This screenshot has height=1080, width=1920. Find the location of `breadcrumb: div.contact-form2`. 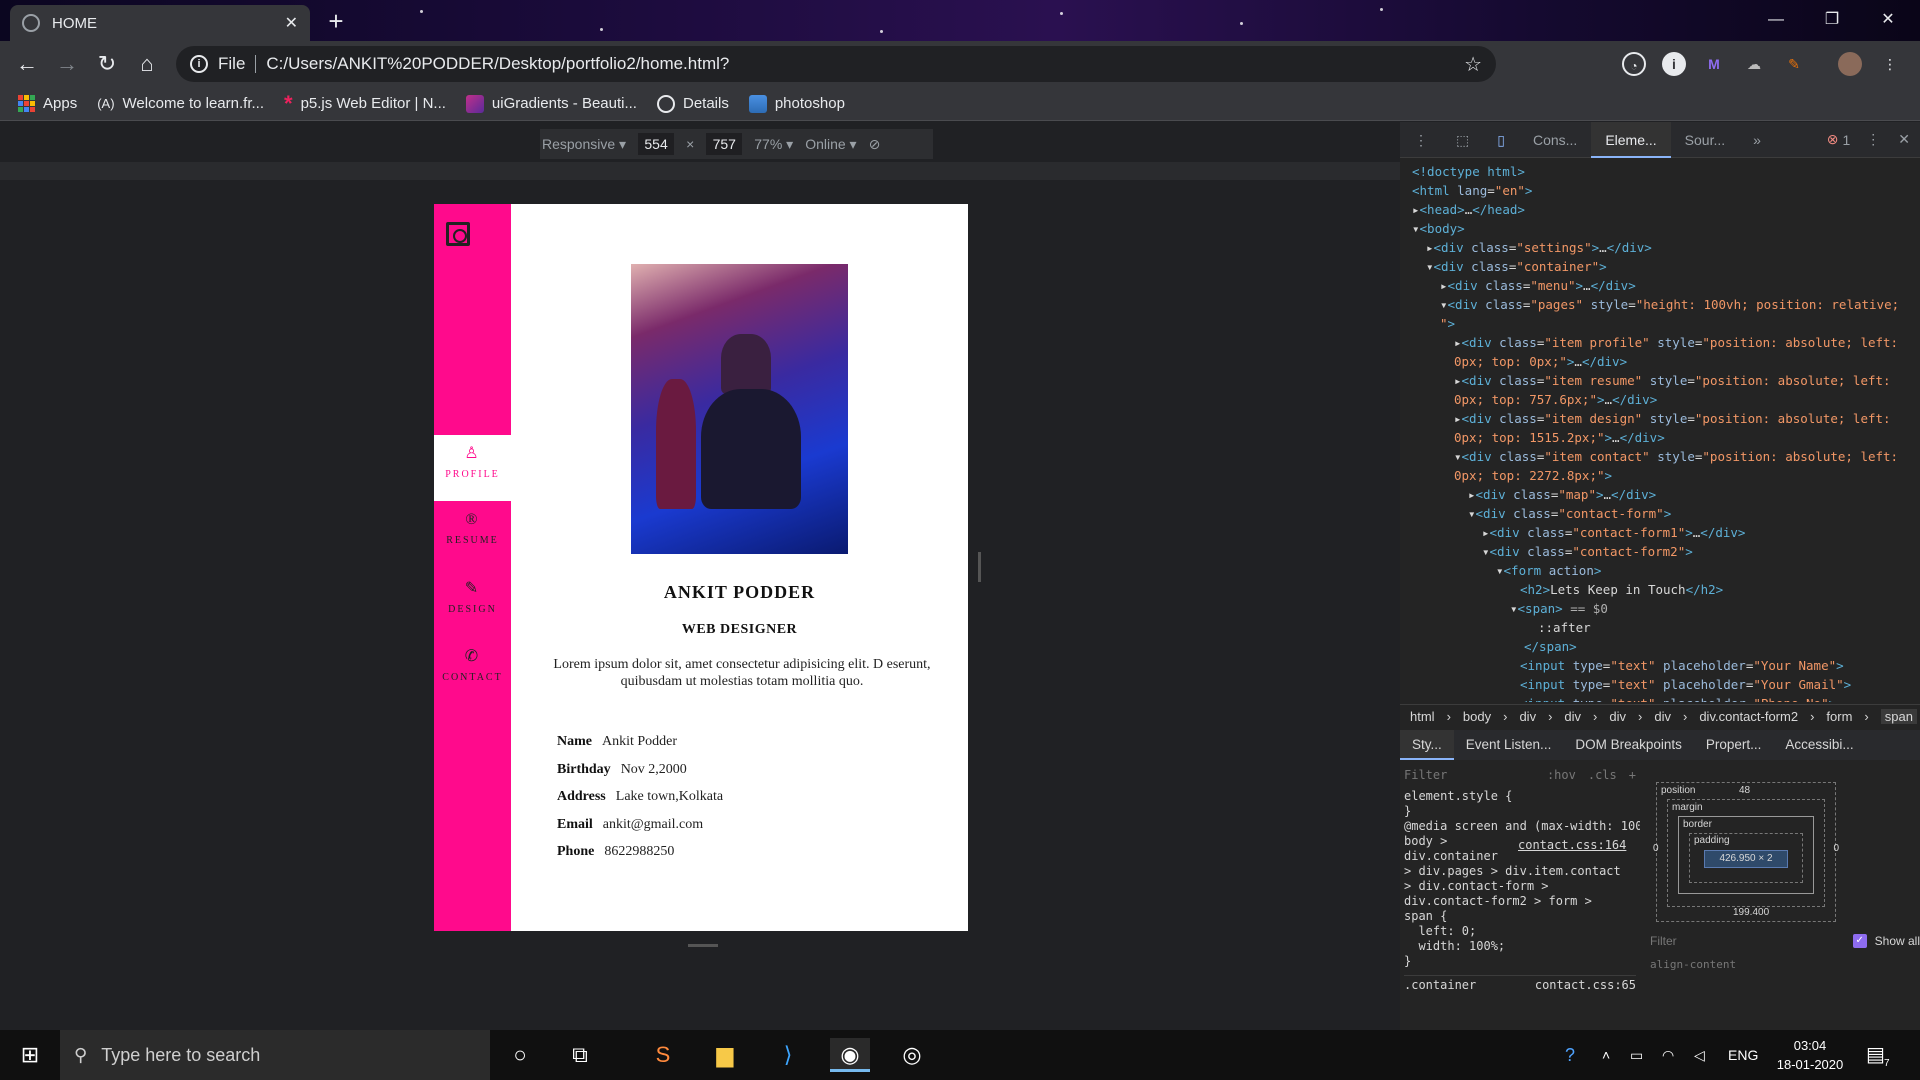

breadcrumb: div.contact-form2 is located at coordinates (1748, 716).